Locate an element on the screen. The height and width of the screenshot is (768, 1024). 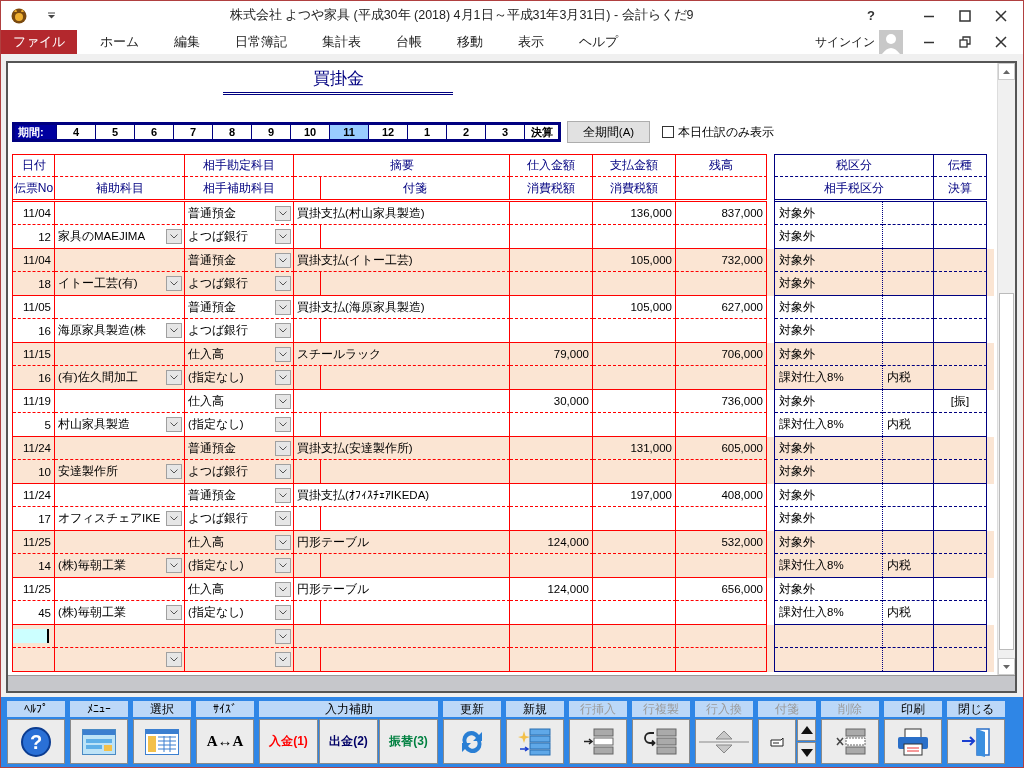
period-tab: 8 is located at coordinates (231, 132).